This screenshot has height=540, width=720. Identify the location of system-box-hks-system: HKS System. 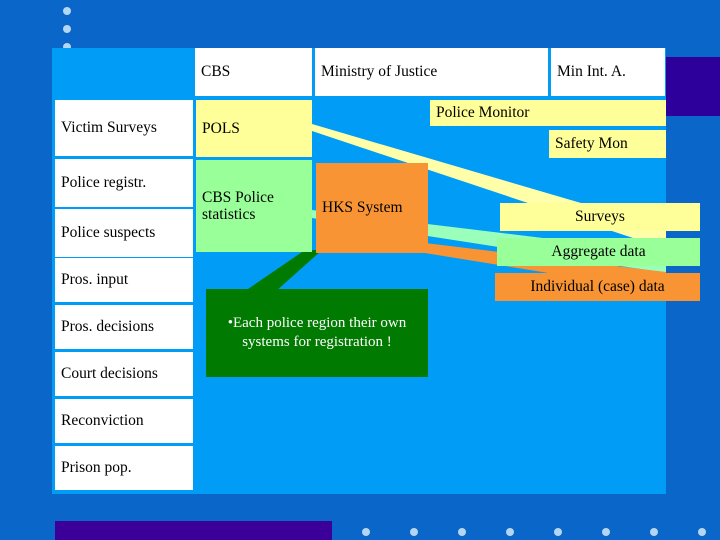
(372, 208).